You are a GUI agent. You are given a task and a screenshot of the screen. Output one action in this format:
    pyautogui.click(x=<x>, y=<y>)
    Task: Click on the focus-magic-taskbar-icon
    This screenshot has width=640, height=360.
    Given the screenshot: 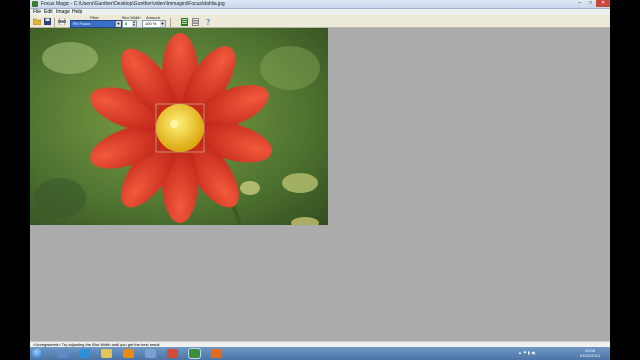 What is the action you would take?
    pyautogui.click(x=194, y=353)
    